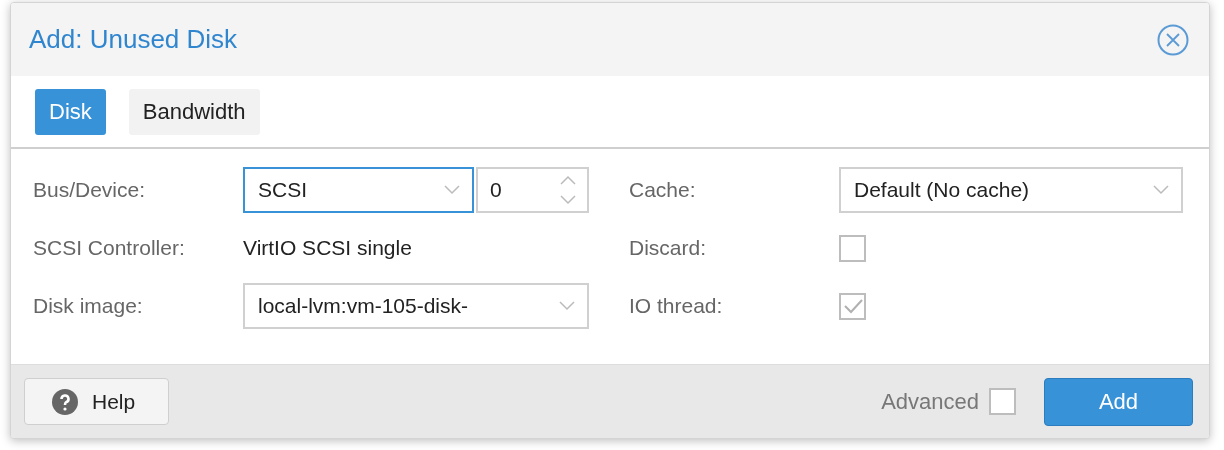  I want to click on spinner-arrows-icon, so click(568, 190).